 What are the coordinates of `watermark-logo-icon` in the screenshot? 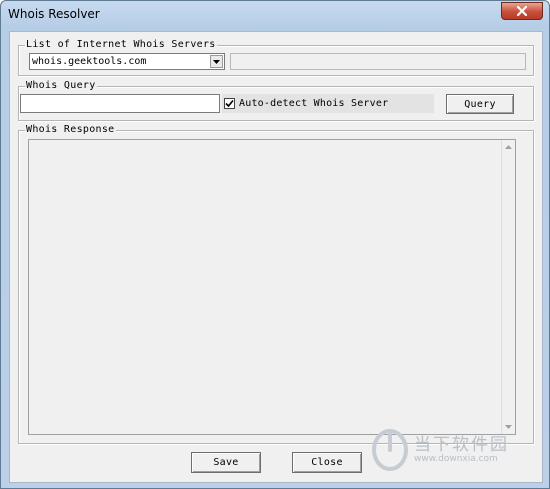 It's located at (390, 450).